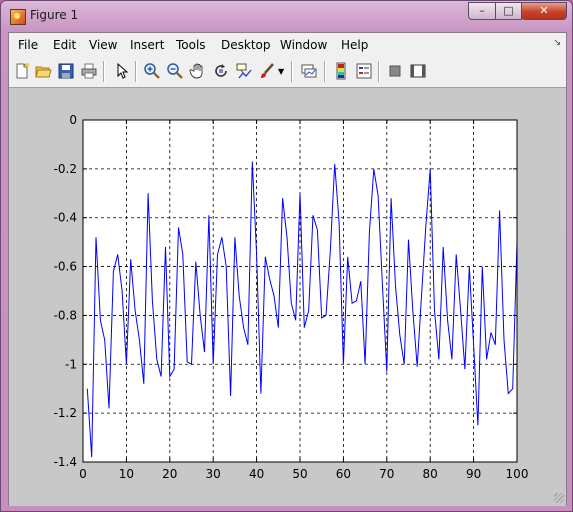 This screenshot has height=512, width=573. What do you see at coordinates (559, 498) in the screenshot?
I see `resize-grip` at bounding box center [559, 498].